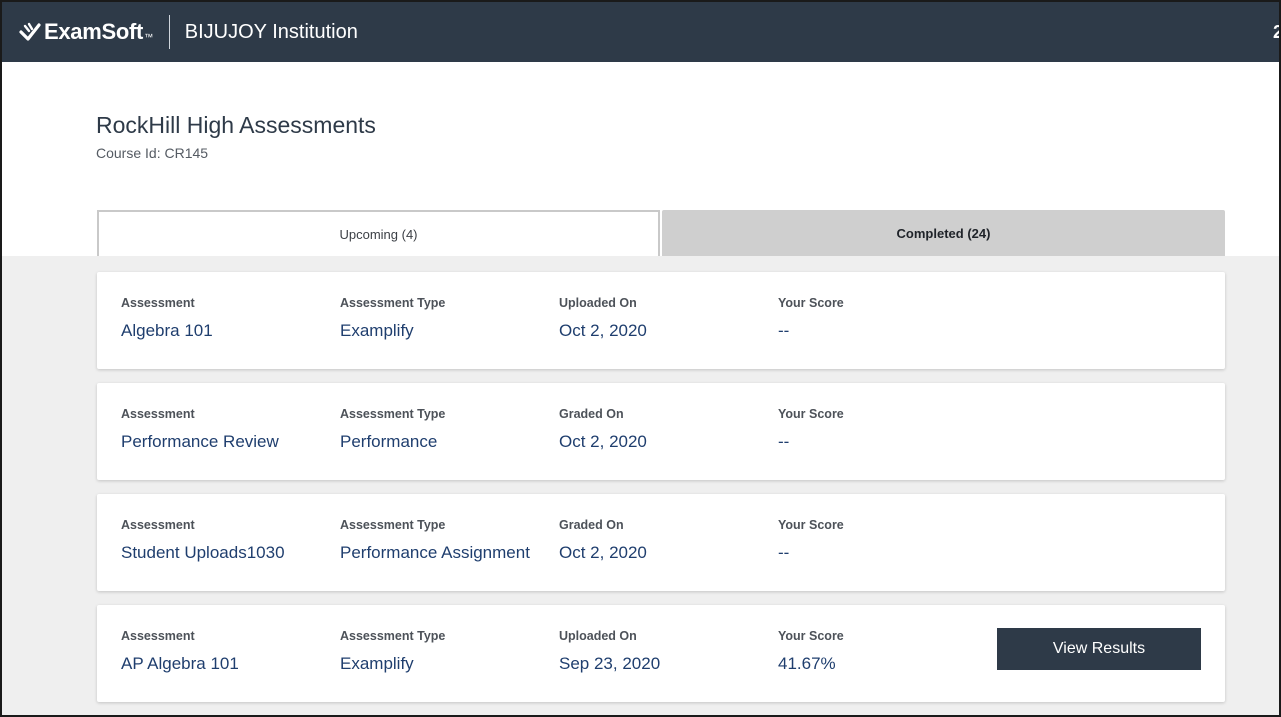 Image resolution: width=1281 pixels, height=717 pixels. What do you see at coordinates (152, 153) in the screenshot?
I see `course-id: Course Id: CR145` at bounding box center [152, 153].